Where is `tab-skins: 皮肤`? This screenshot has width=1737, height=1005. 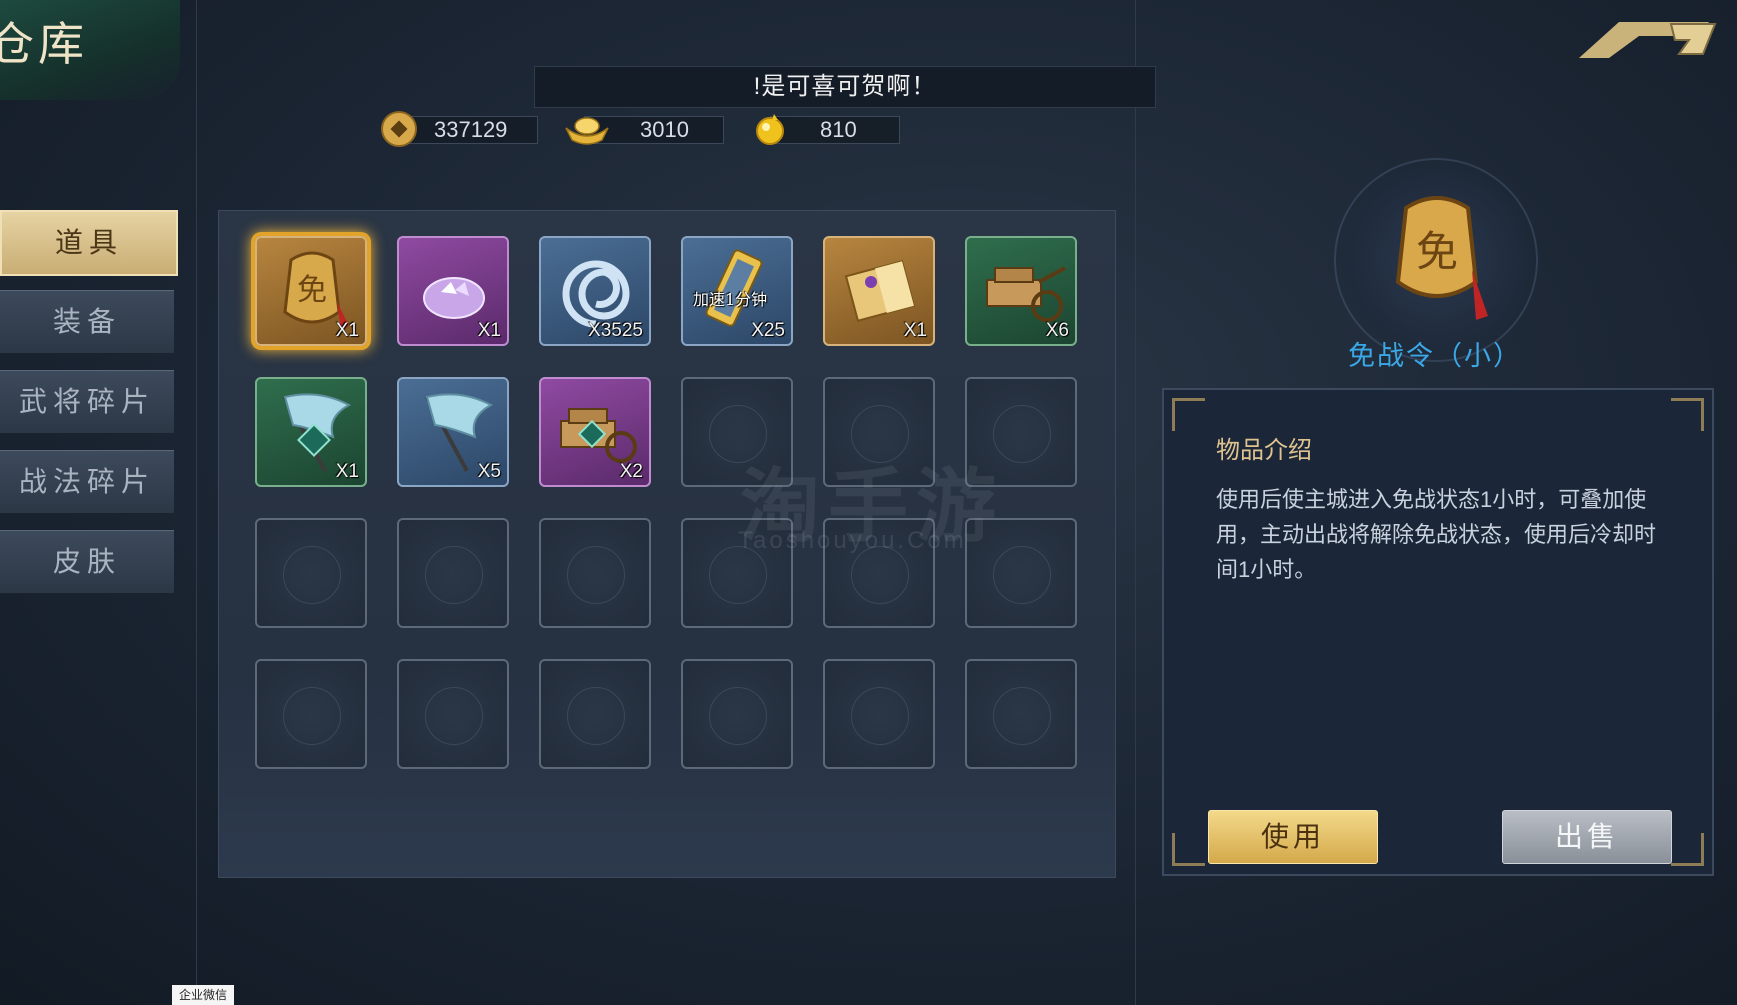
tab-skins: 皮肤 is located at coordinates (87, 562).